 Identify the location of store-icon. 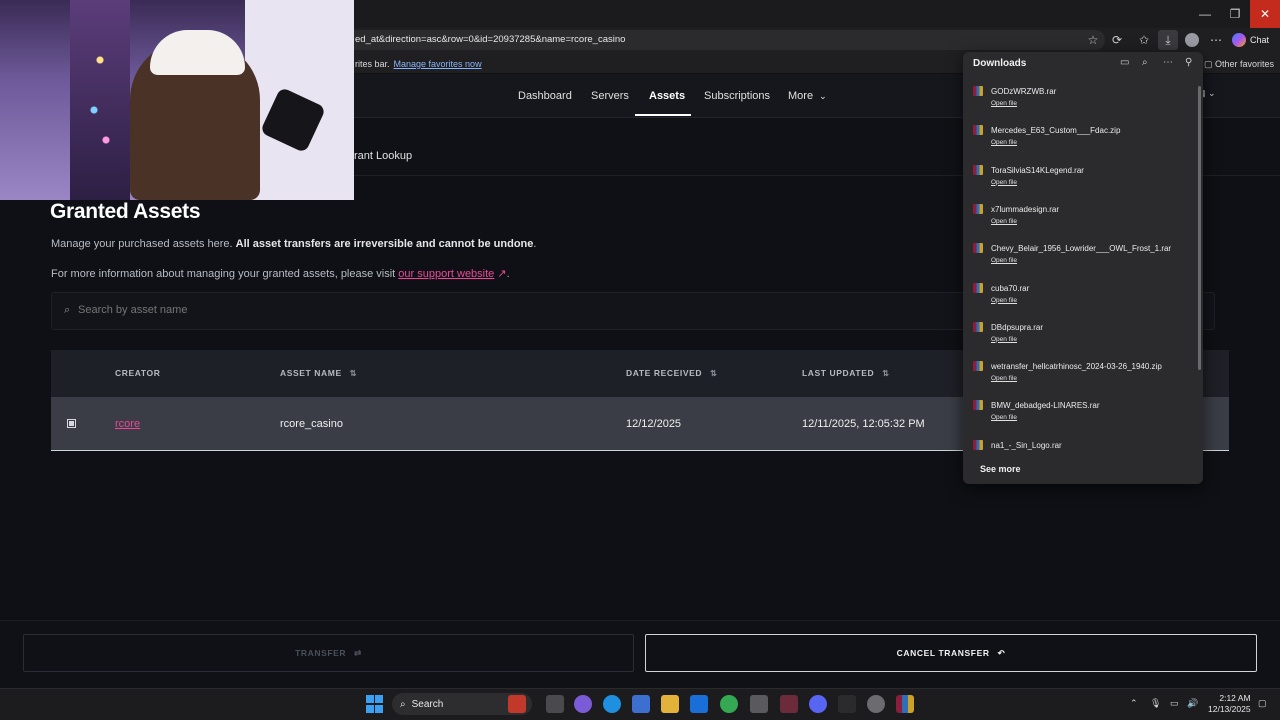
(641, 704).